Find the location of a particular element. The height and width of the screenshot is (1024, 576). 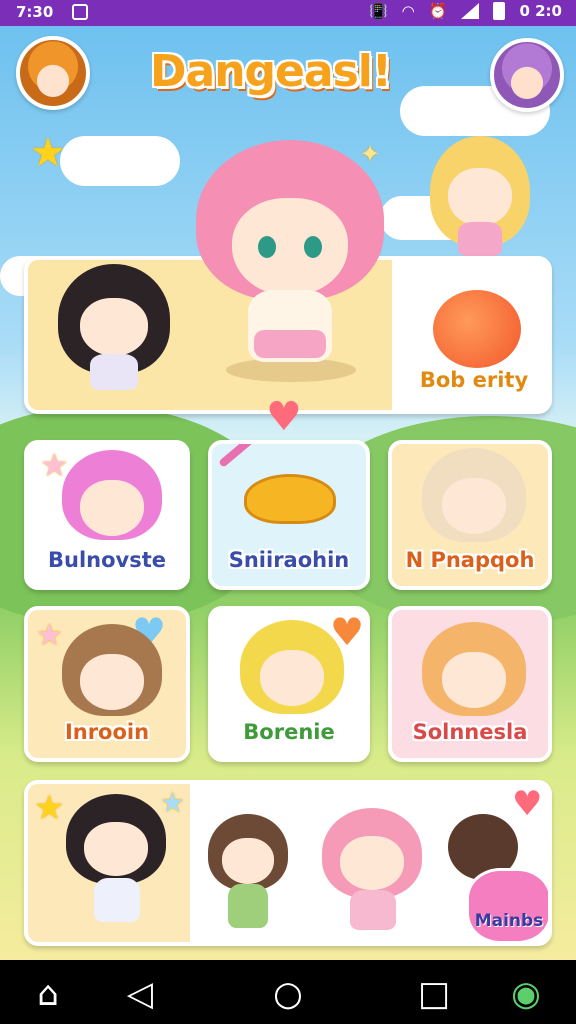

wand-icon is located at coordinates (236, 456).